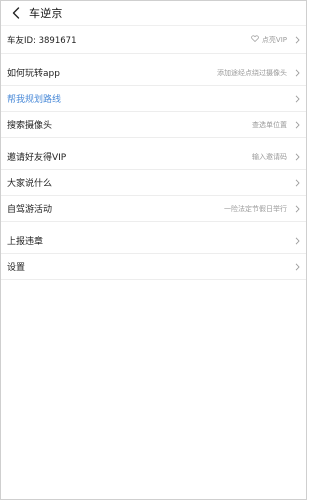 The height and width of the screenshot is (500, 320). Describe the element at coordinates (42, 40) in the screenshot. I see `user-id-label: 车友ID: 3891671` at that location.